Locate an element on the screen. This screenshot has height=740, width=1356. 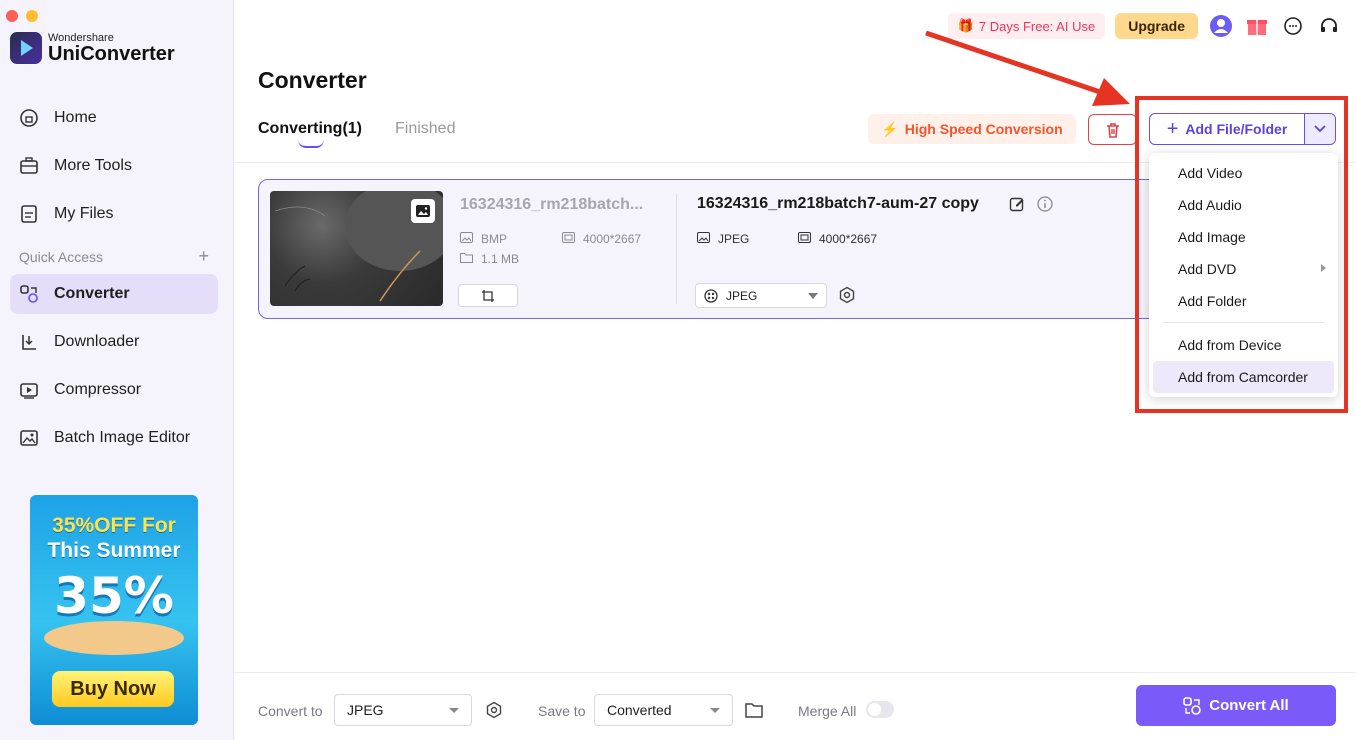
sidebar-item-home: Home is located at coordinates (114, 118).